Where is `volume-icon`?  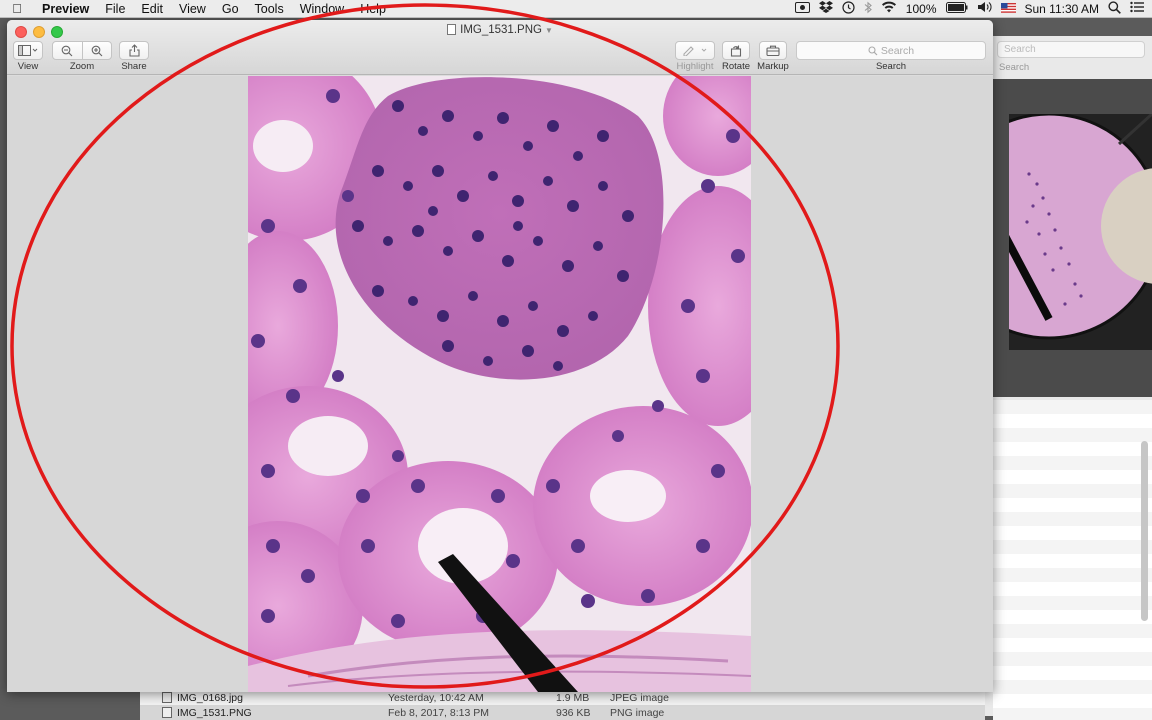 volume-icon is located at coordinates (984, 8).